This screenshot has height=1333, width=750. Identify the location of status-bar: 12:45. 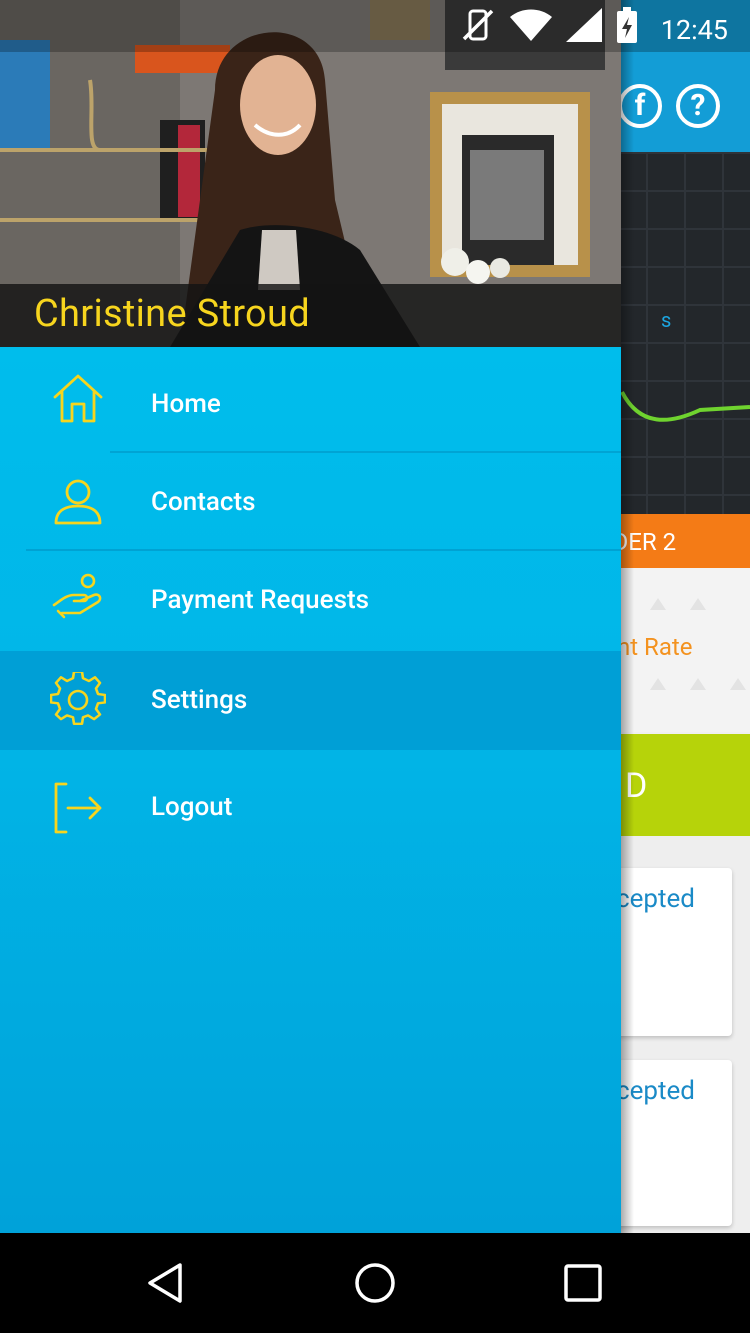
(375, 26).